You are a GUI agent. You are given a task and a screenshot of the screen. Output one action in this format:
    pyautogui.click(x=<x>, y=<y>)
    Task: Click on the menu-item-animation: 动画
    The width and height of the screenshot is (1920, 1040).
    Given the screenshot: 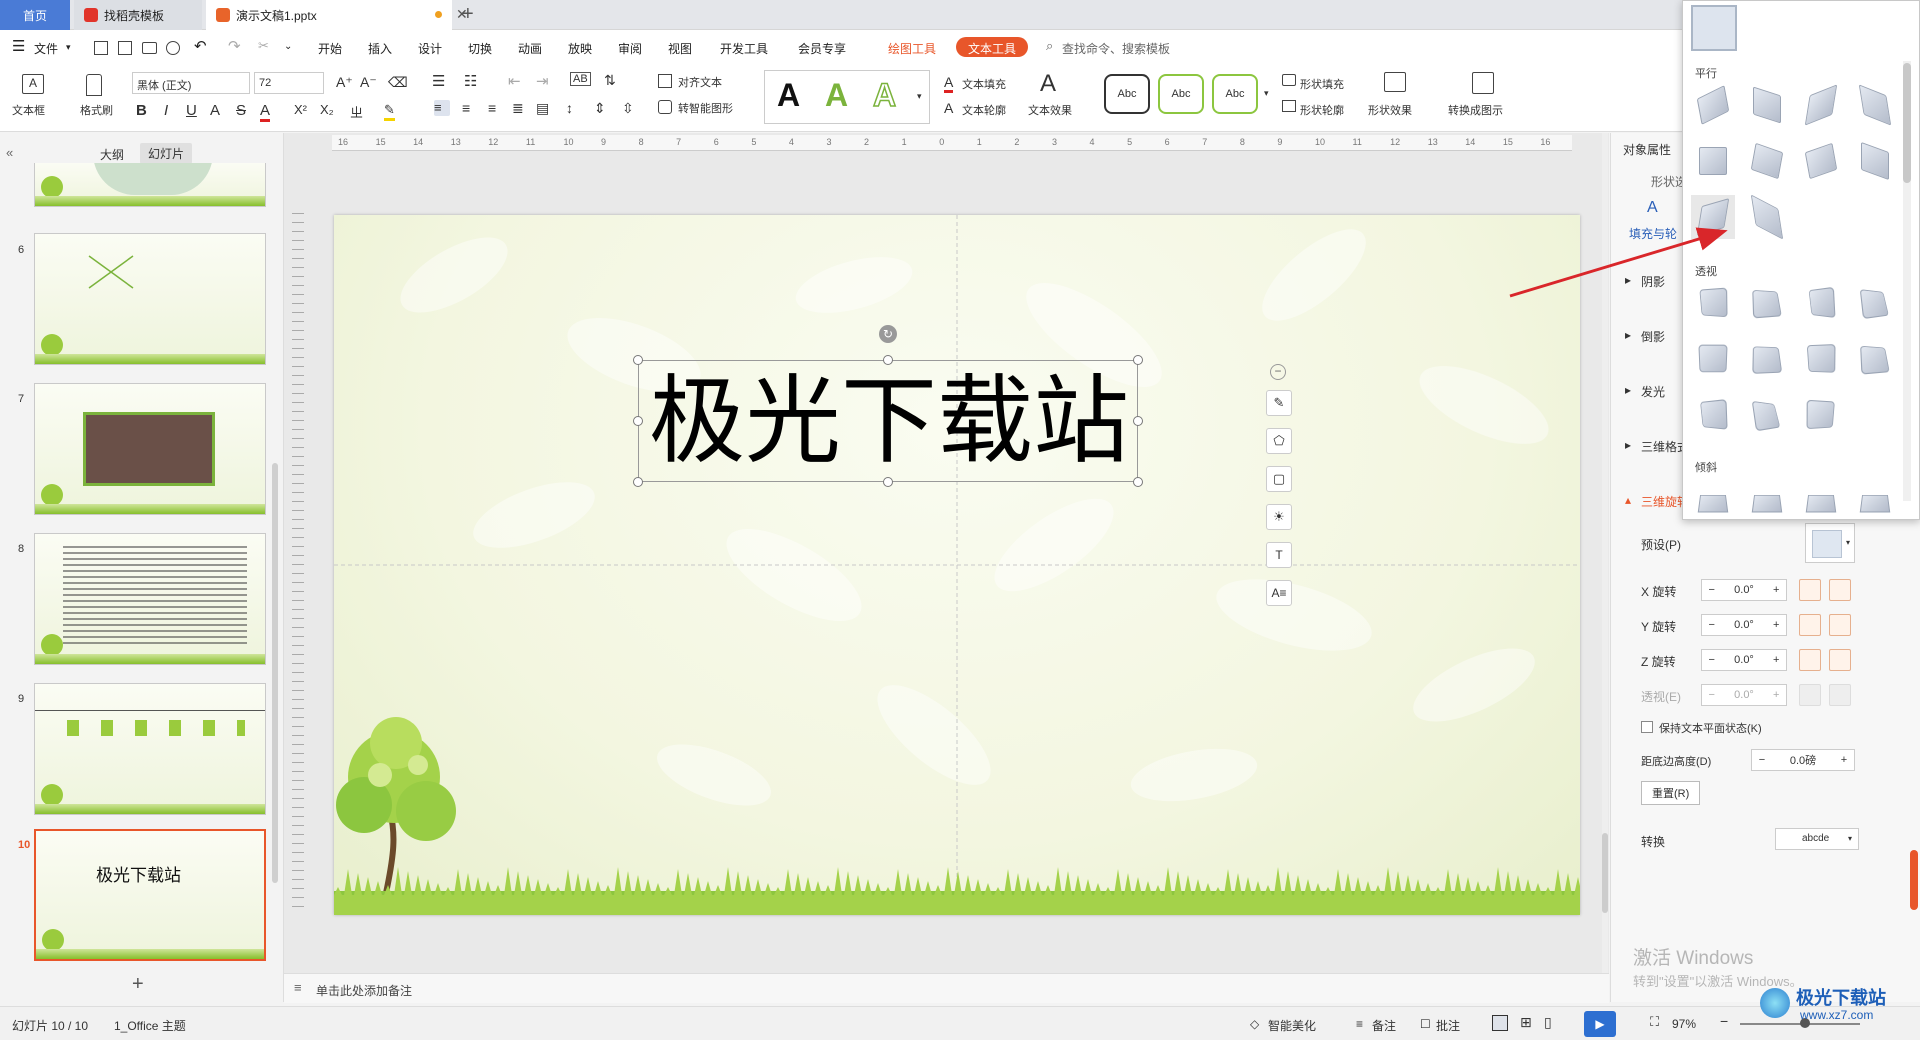 What is the action you would take?
    pyautogui.click(x=530, y=48)
    